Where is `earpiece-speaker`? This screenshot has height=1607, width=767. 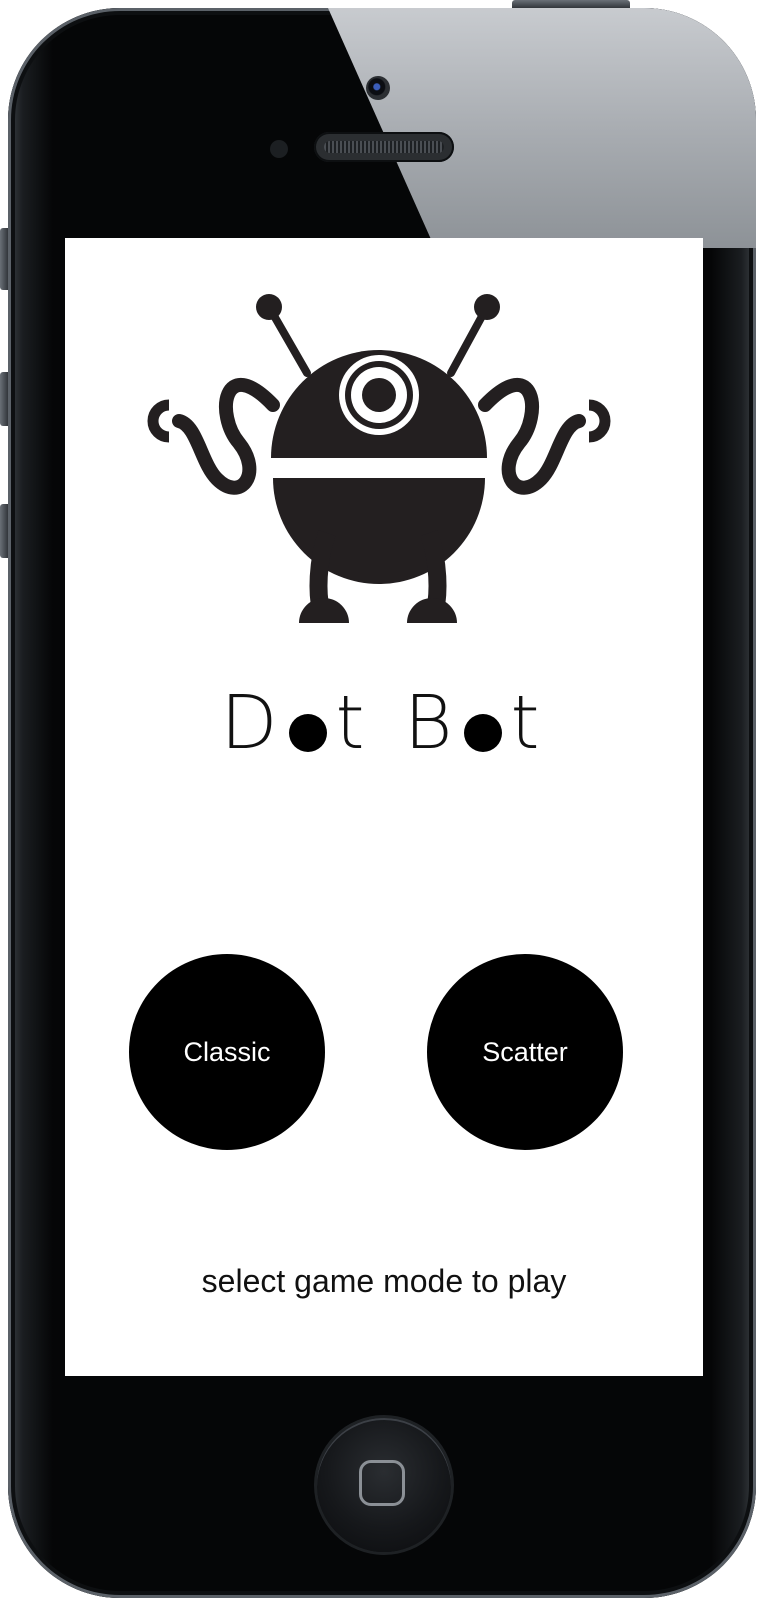
earpiece-speaker is located at coordinates (384, 147).